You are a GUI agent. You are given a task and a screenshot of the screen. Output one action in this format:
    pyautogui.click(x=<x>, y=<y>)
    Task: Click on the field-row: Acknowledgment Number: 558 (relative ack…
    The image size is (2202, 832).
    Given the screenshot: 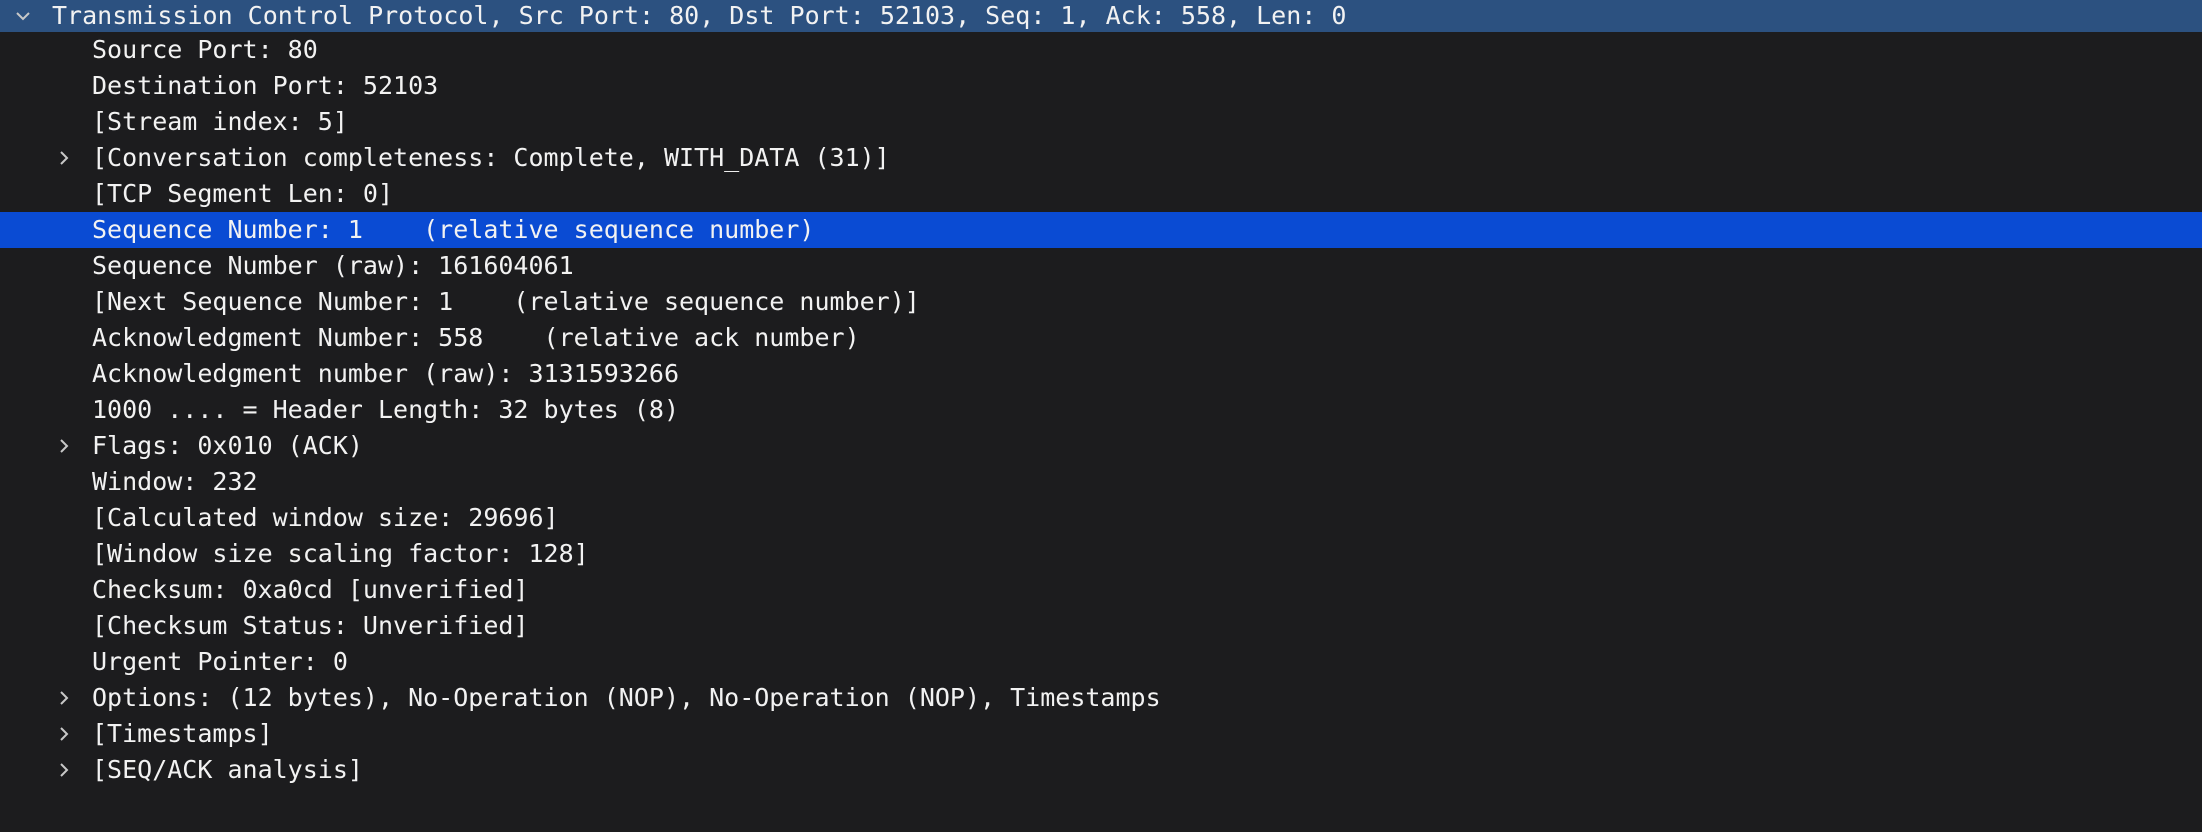 What is the action you would take?
    pyautogui.click(x=1101, y=338)
    